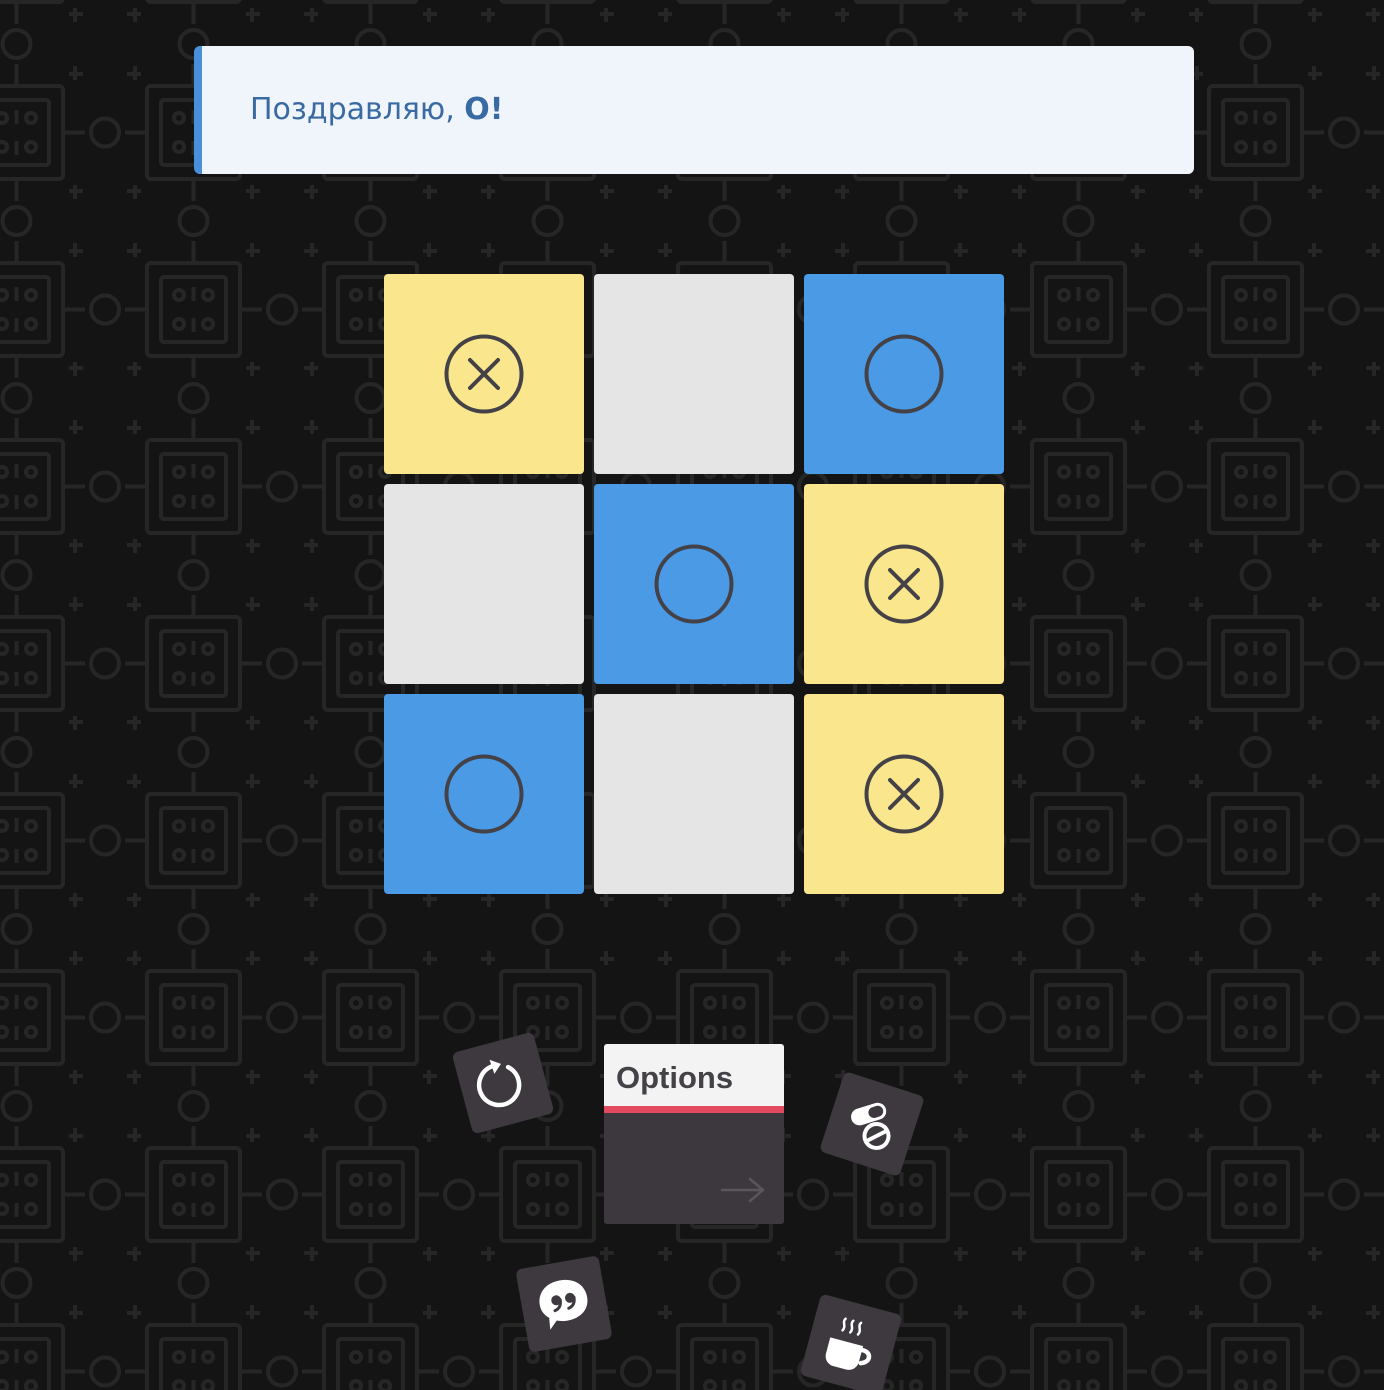  Describe the element at coordinates (848, 1343) in the screenshot. I see `coffee-cup-icon` at that location.